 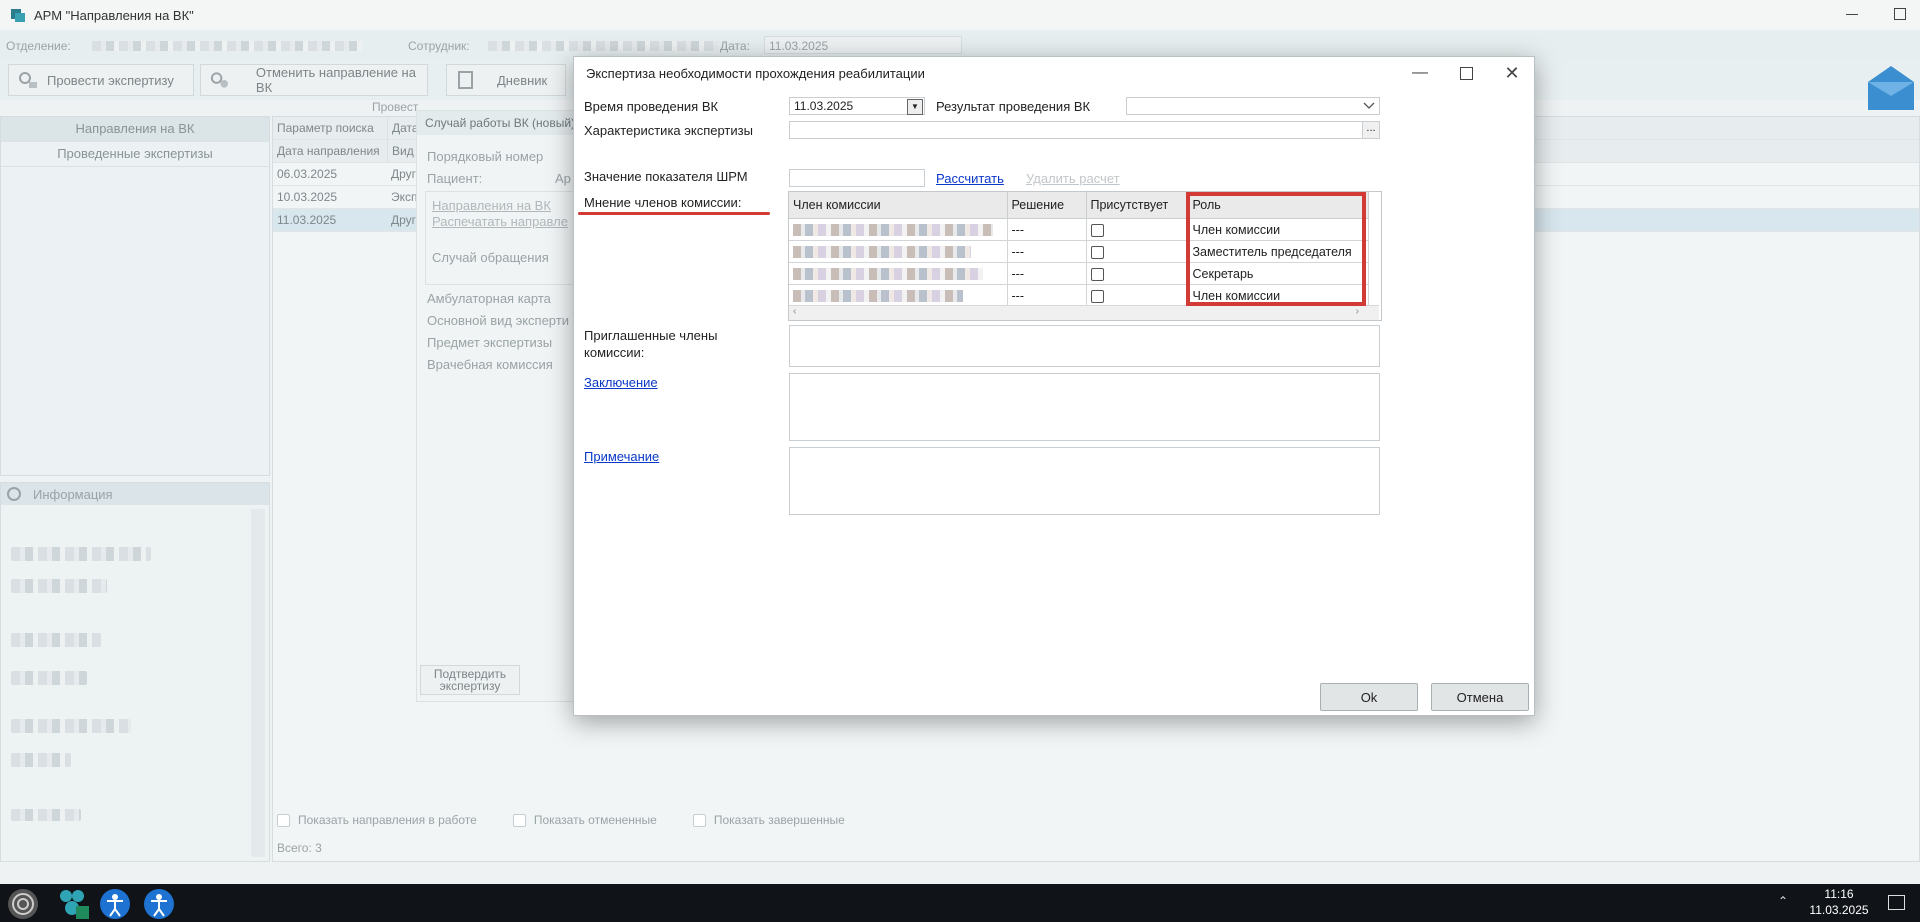 What do you see at coordinates (898, 205) in the screenshot?
I see `member-column-header: Член комиссии` at bounding box center [898, 205].